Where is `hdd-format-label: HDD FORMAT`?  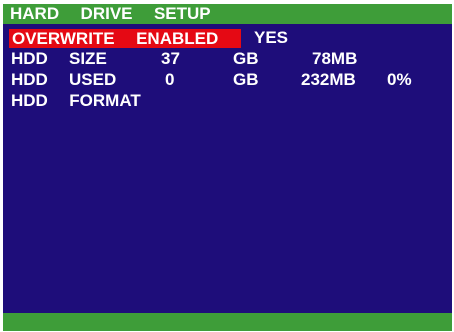
hdd-format-label: HDD FORMAT is located at coordinates (76, 101).